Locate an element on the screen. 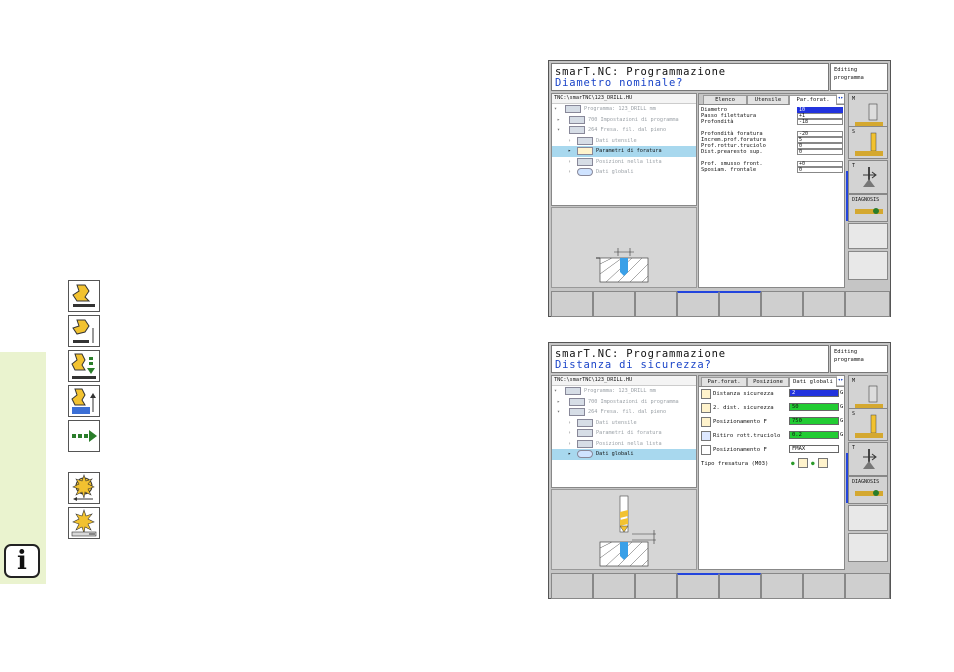 This screenshot has height=672, width=954. advanced-stop-input: 0 is located at coordinates (820, 152).